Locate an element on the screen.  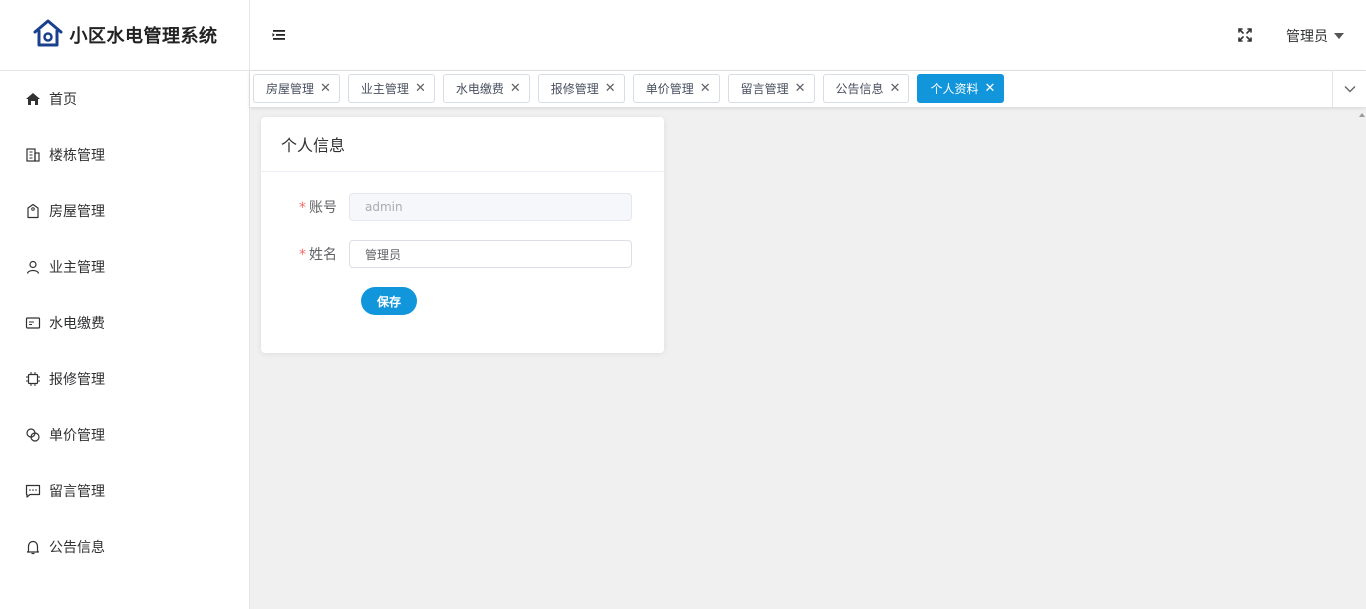
account-label-text: 账号 is located at coordinates (323, 208).